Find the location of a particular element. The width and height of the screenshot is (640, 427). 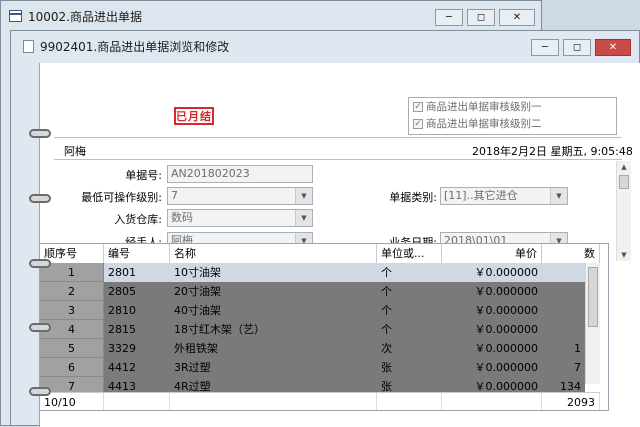

row-seq: 6 is located at coordinates (72, 367).